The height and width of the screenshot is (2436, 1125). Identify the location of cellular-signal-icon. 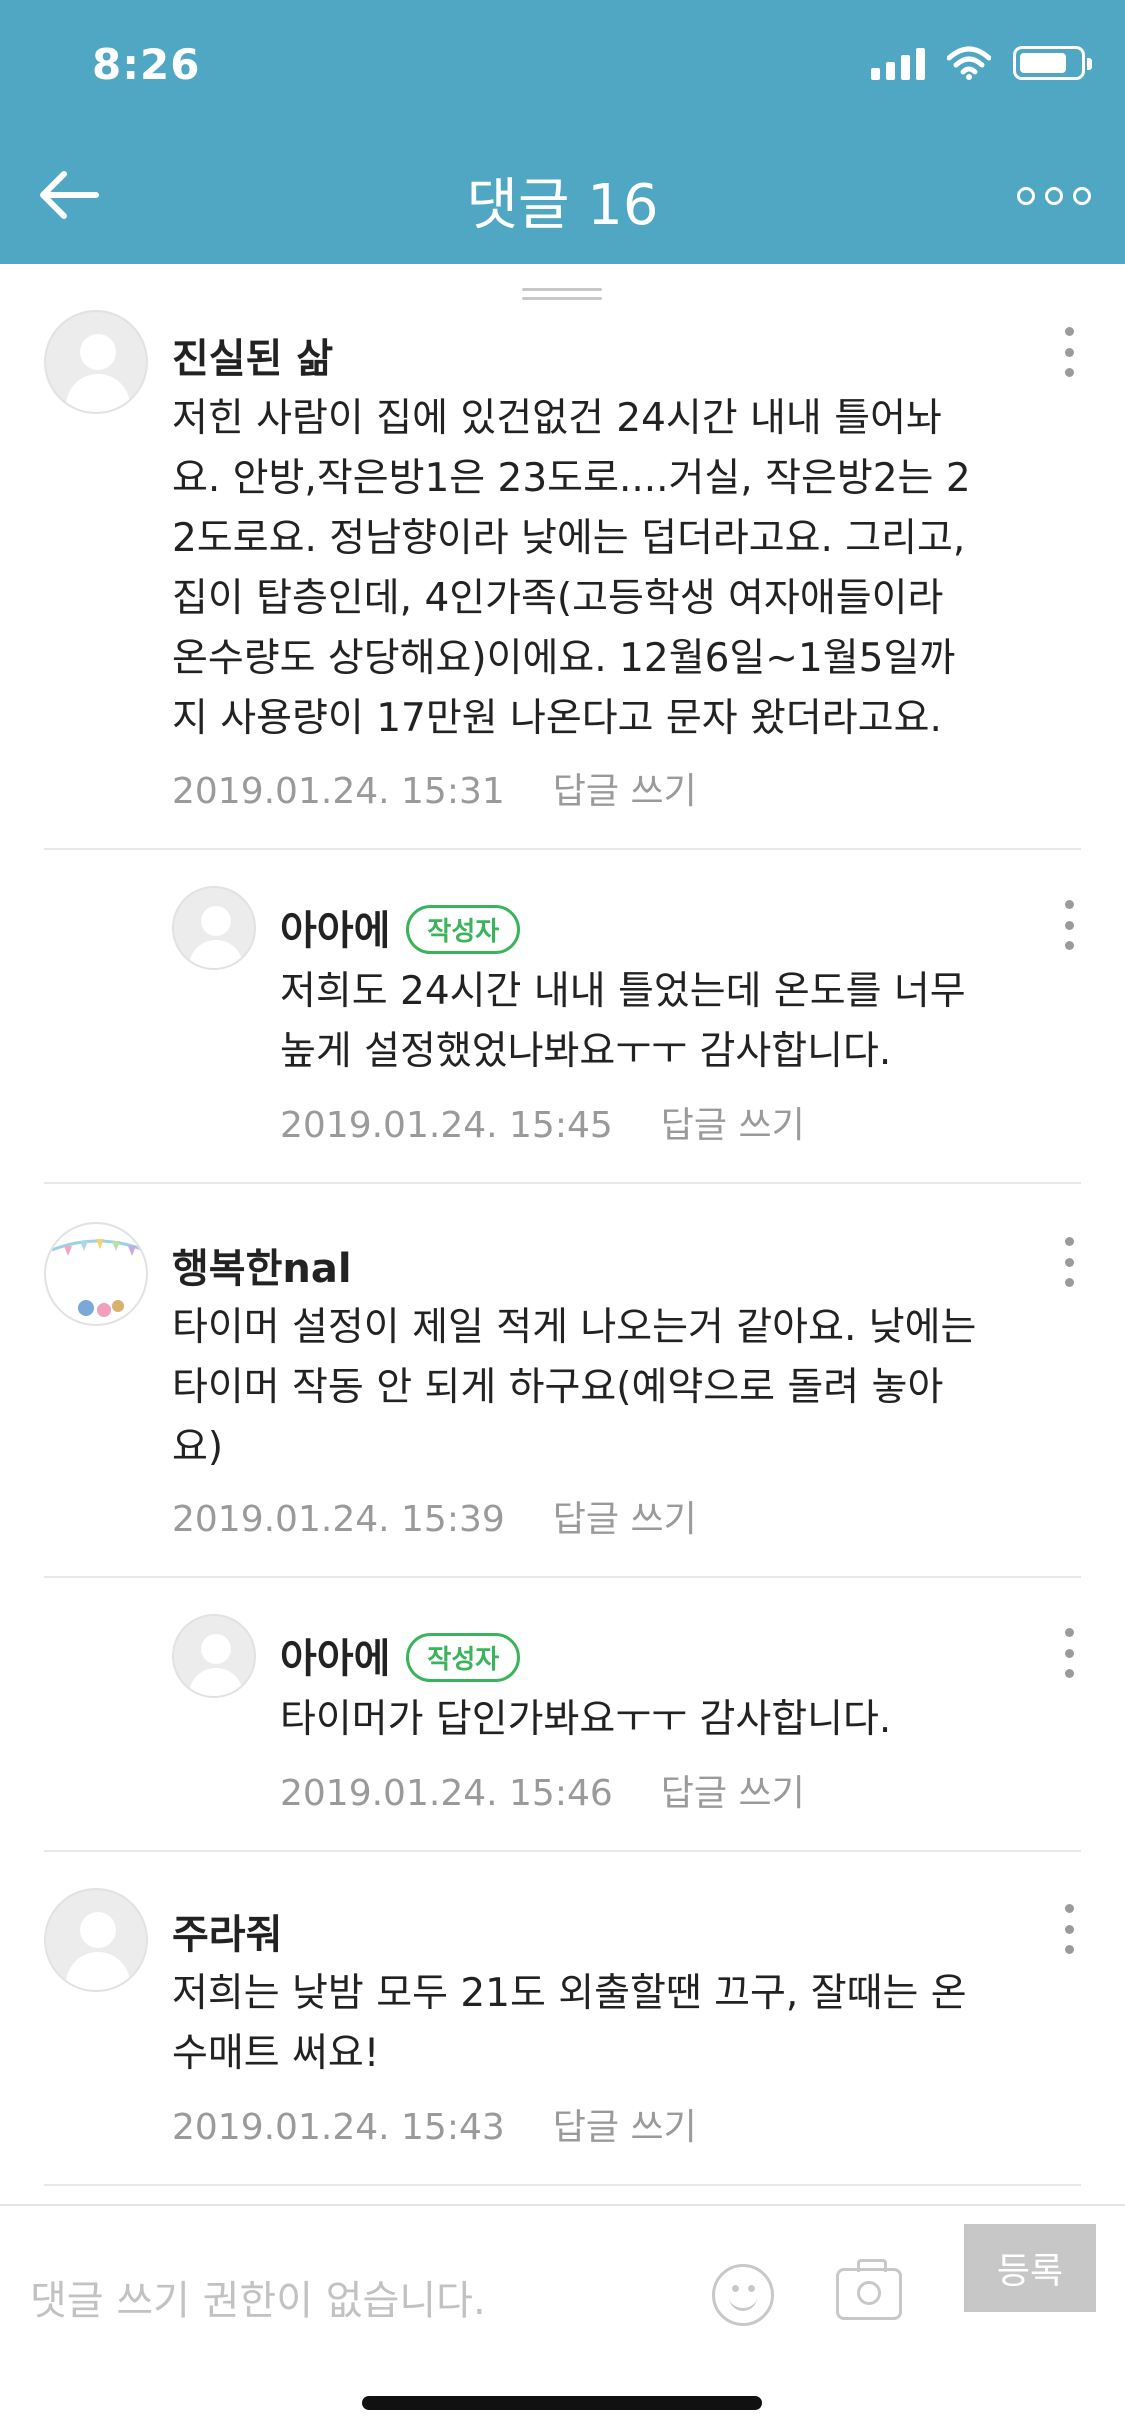
(898, 63).